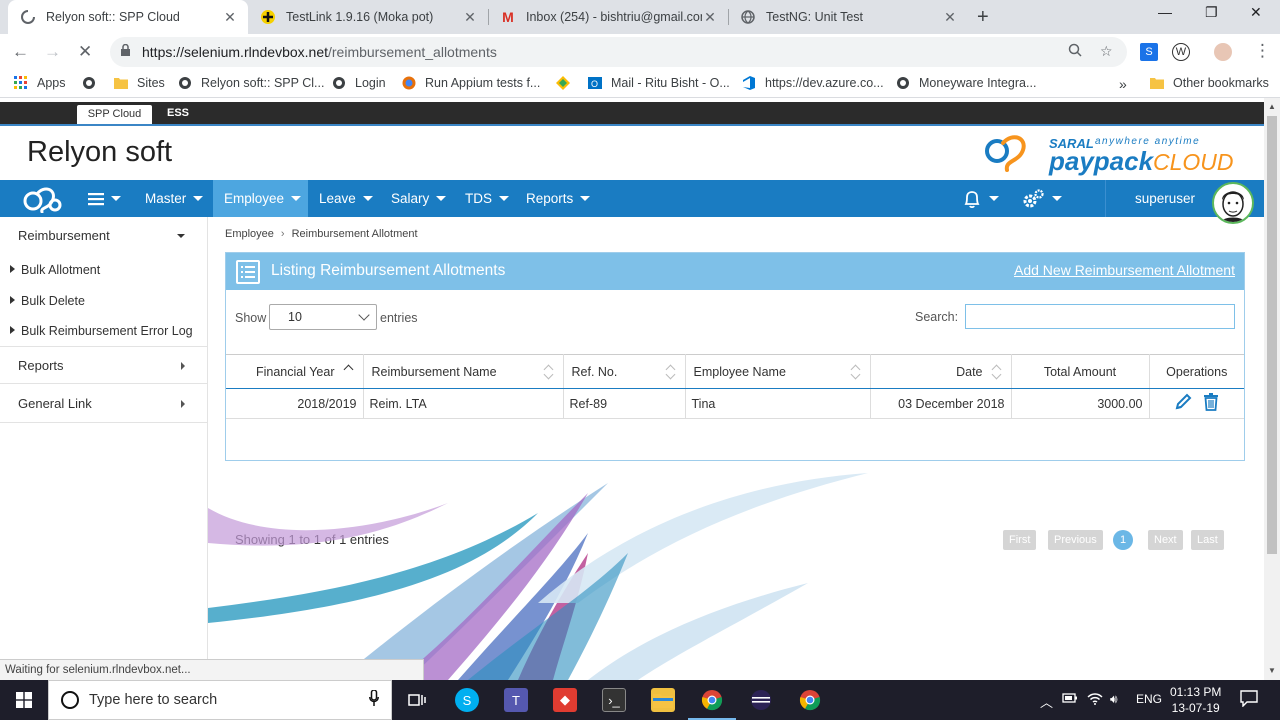  I want to click on nav-employee: Employee, so click(260, 198).